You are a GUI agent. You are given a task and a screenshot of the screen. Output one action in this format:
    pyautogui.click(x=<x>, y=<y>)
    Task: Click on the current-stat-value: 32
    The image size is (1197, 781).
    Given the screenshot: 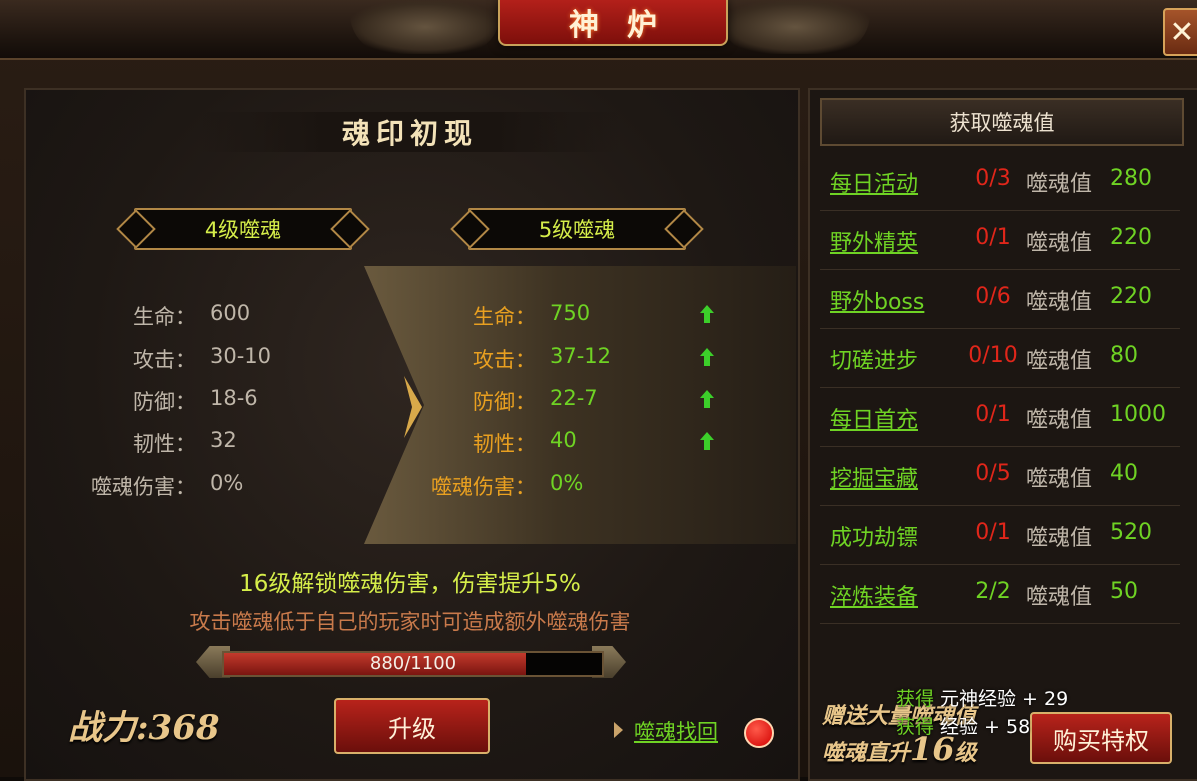 What is the action you would take?
    pyautogui.click(x=223, y=440)
    